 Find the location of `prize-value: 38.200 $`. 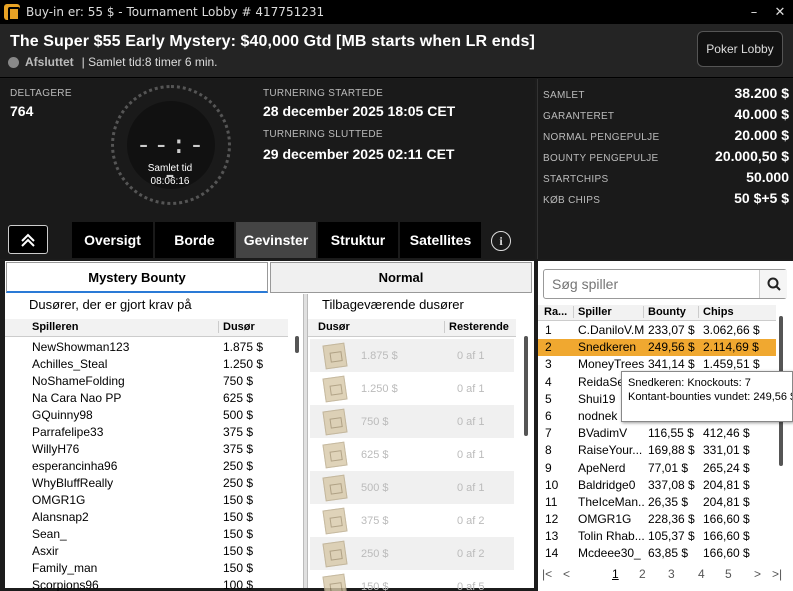

prize-value: 38.200 $ is located at coordinates (762, 93).